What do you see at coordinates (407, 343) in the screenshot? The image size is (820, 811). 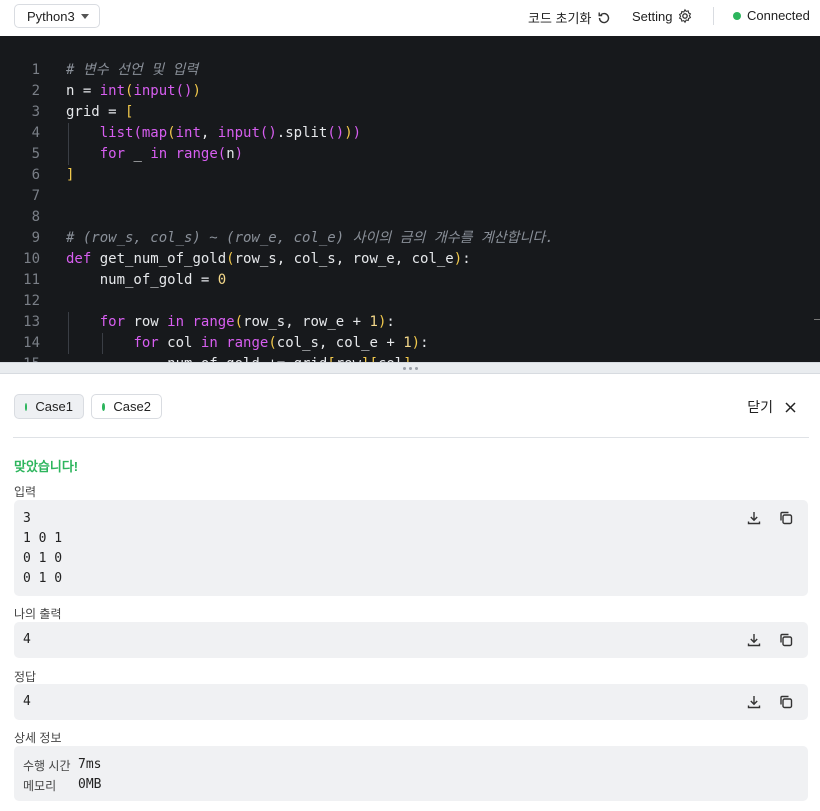 I see `code-token: 1` at bounding box center [407, 343].